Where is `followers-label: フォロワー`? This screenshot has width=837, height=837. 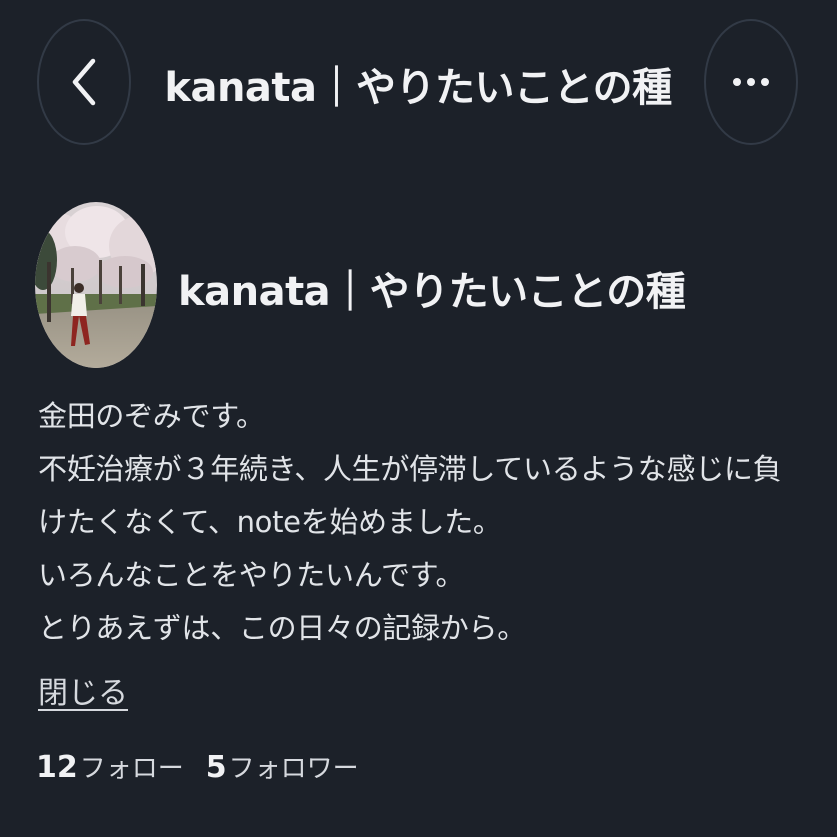 followers-label: フォロワー is located at coordinates (293, 769).